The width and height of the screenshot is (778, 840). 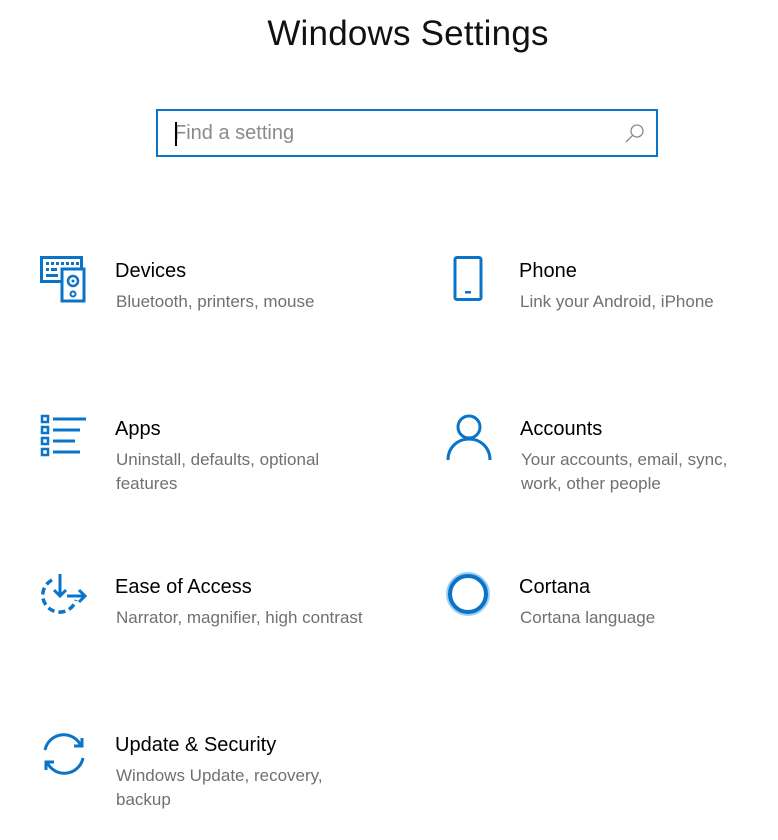 I want to click on ease-of-access-icon, so click(x=64, y=594).